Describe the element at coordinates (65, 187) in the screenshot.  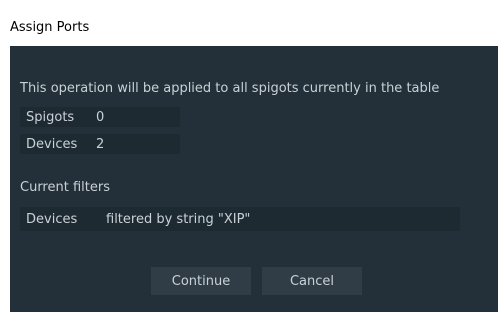
I see `current-filters-heading: Current filters` at that location.